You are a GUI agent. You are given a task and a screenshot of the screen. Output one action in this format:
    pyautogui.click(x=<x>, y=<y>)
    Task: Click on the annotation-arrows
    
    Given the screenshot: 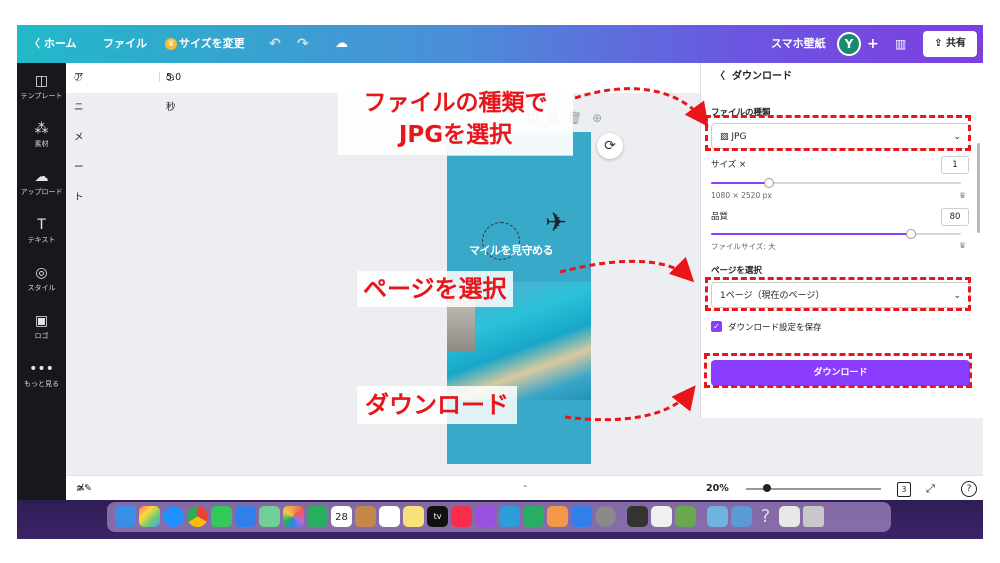 What is the action you would take?
    pyautogui.click(x=634, y=254)
    